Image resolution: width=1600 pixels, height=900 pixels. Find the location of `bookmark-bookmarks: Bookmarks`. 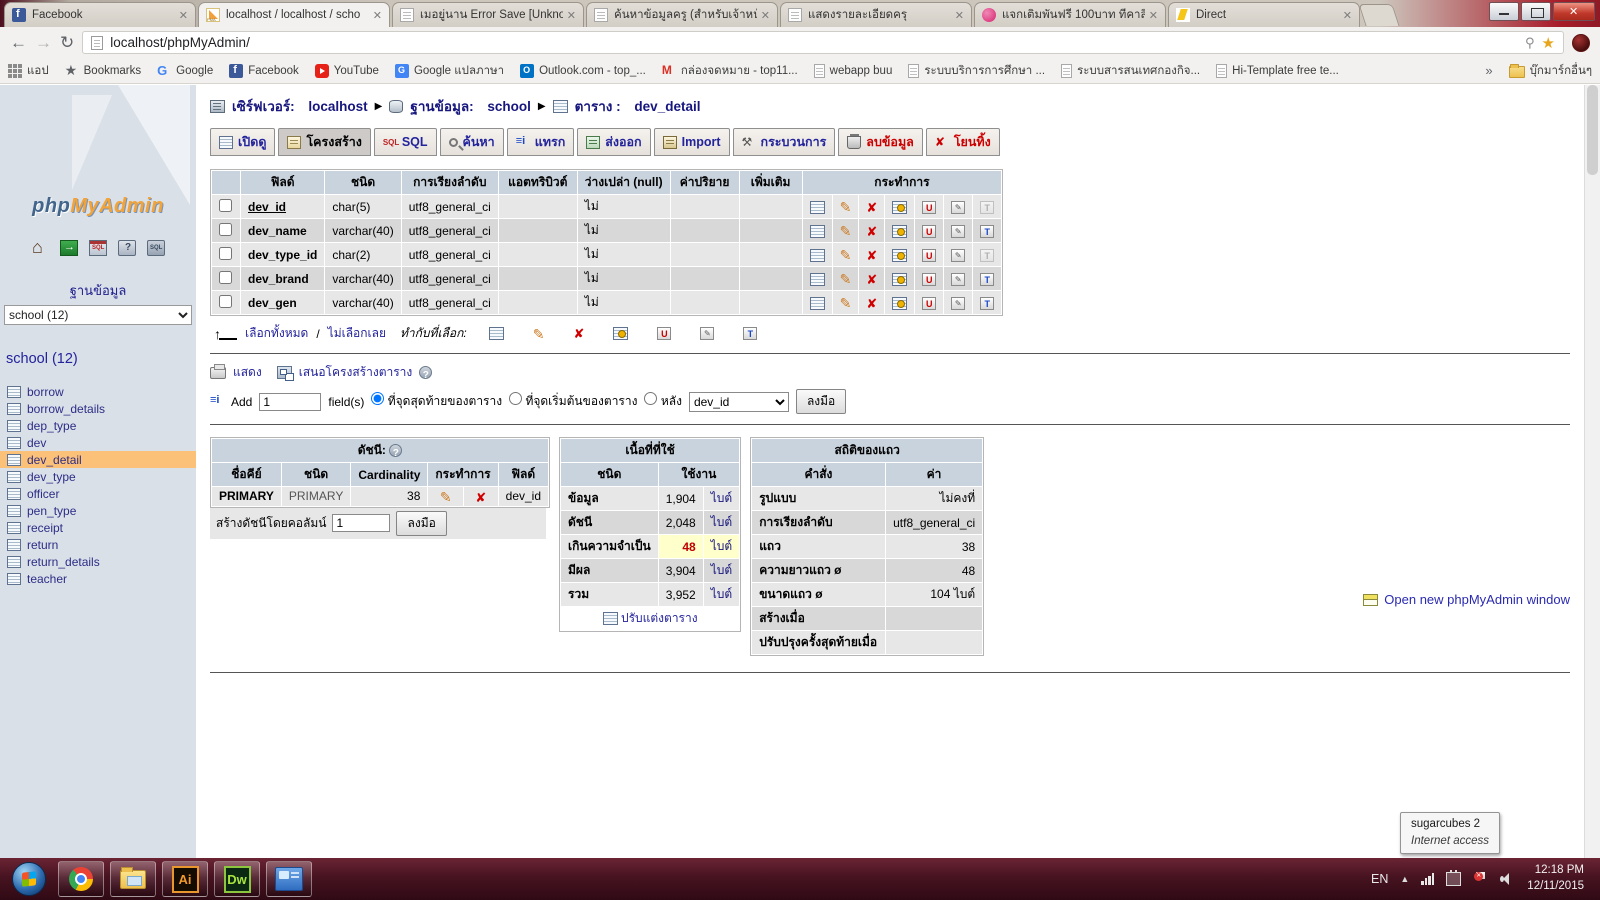

bookmark-bookmarks: Bookmarks is located at coordinates (103, 70).